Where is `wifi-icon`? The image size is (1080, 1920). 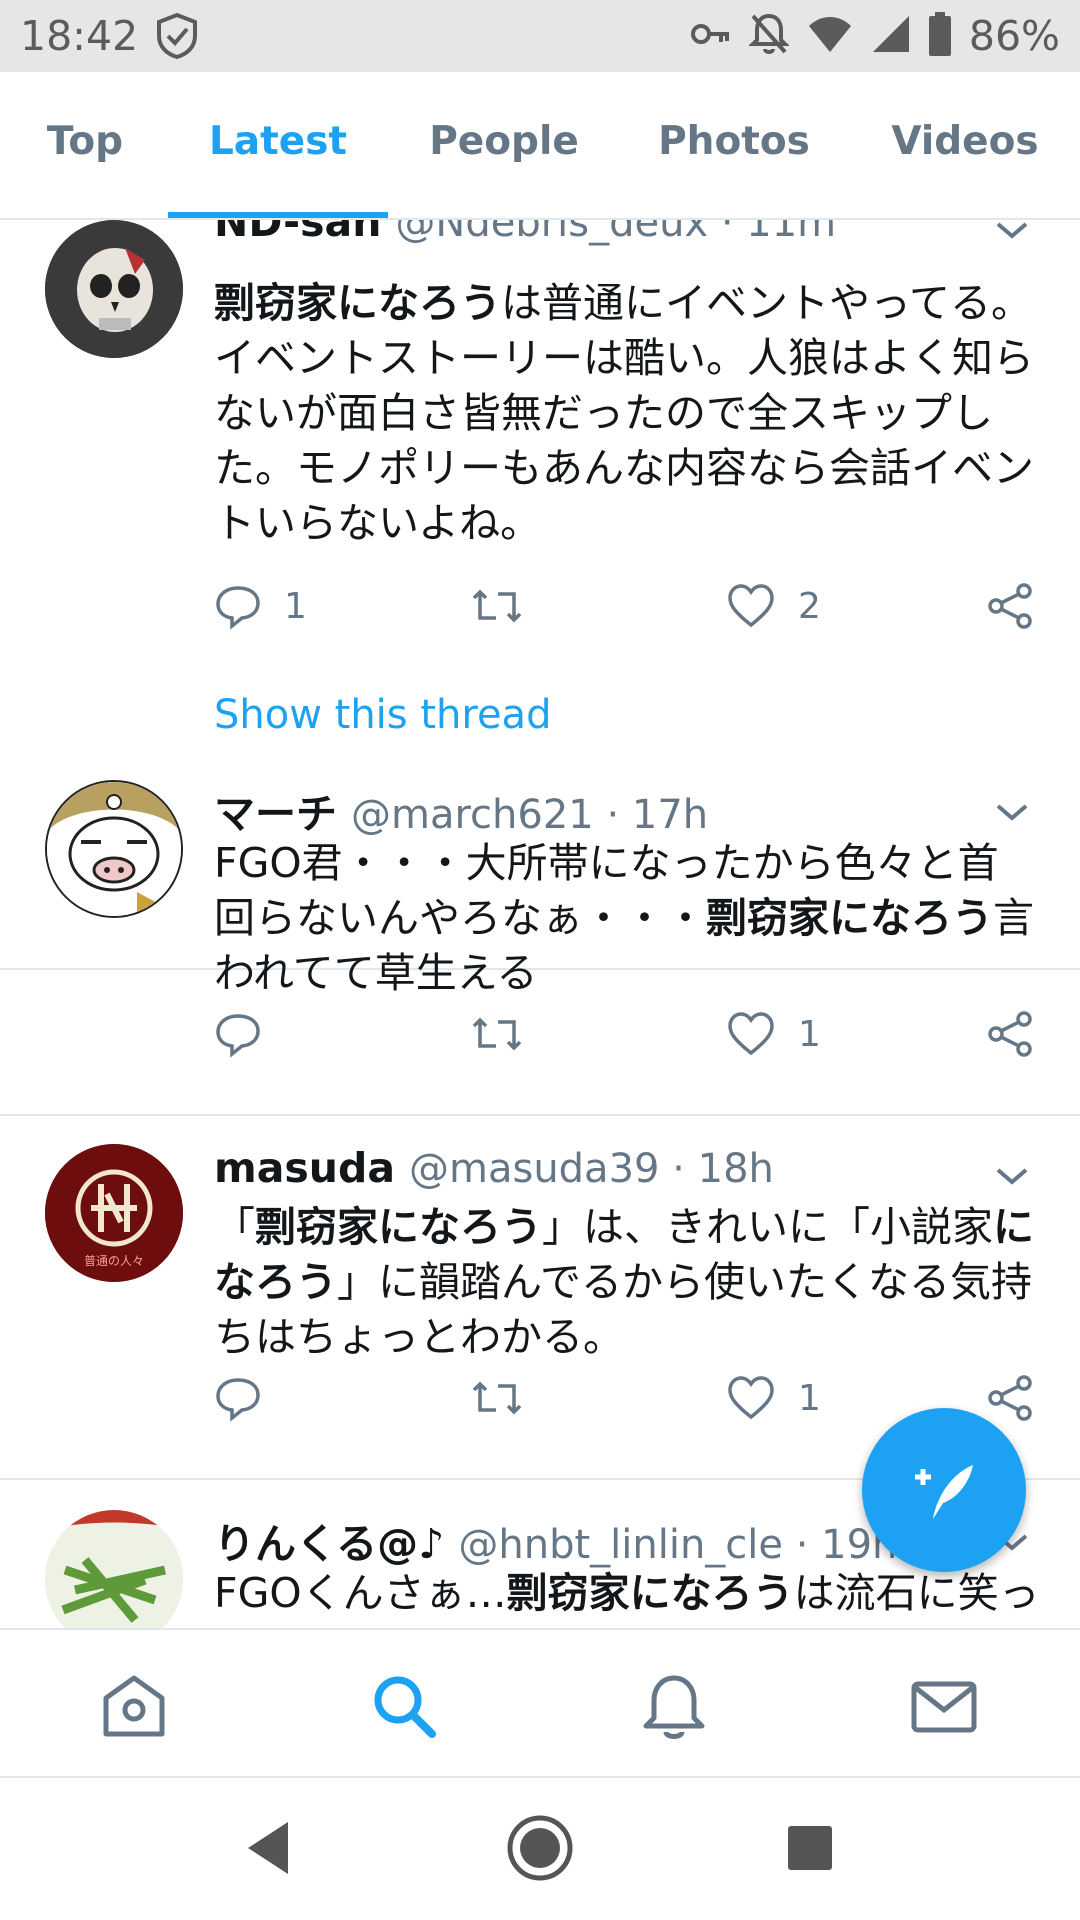 wifi-icon is located at coordinates (830, 36).